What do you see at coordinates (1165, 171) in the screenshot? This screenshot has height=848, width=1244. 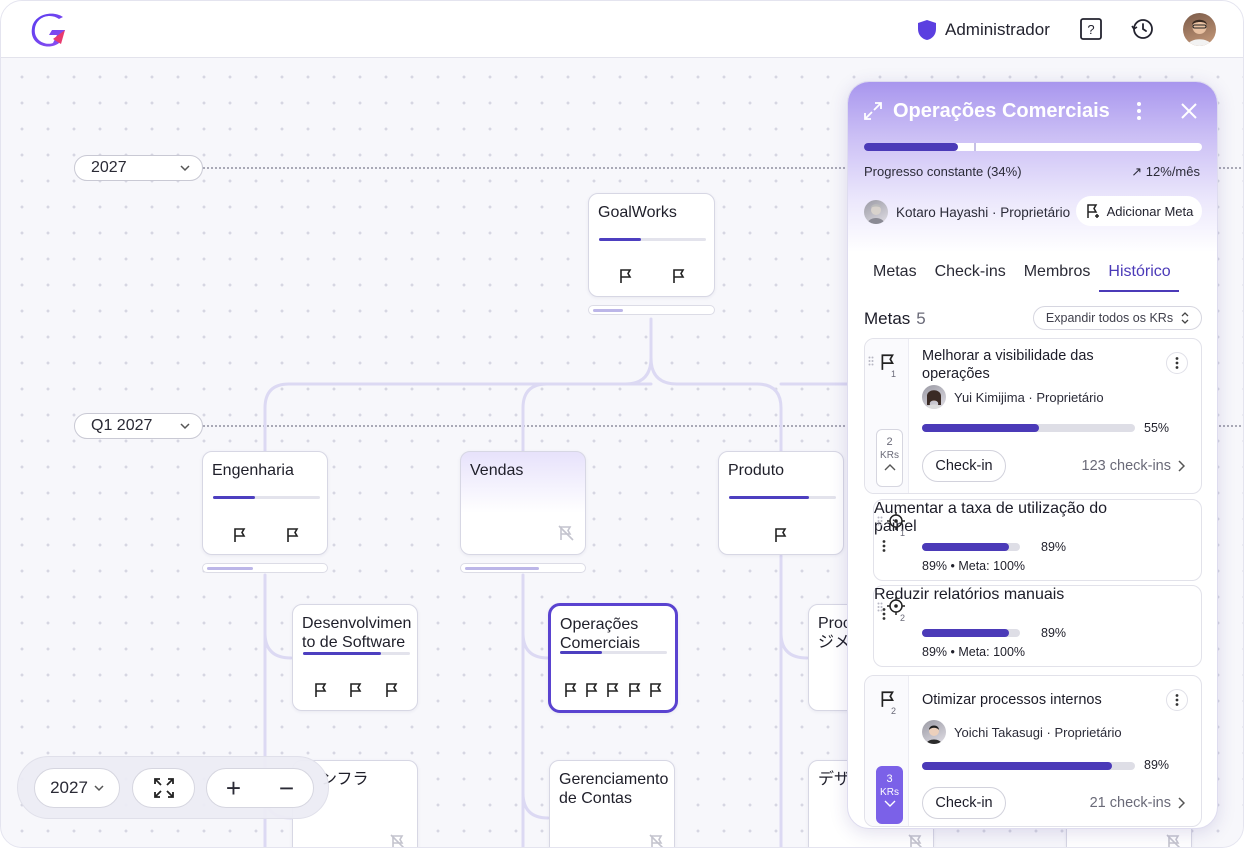 I see `progress-rate: ↗ 12%/mês` at bounding box center [1165, 171].